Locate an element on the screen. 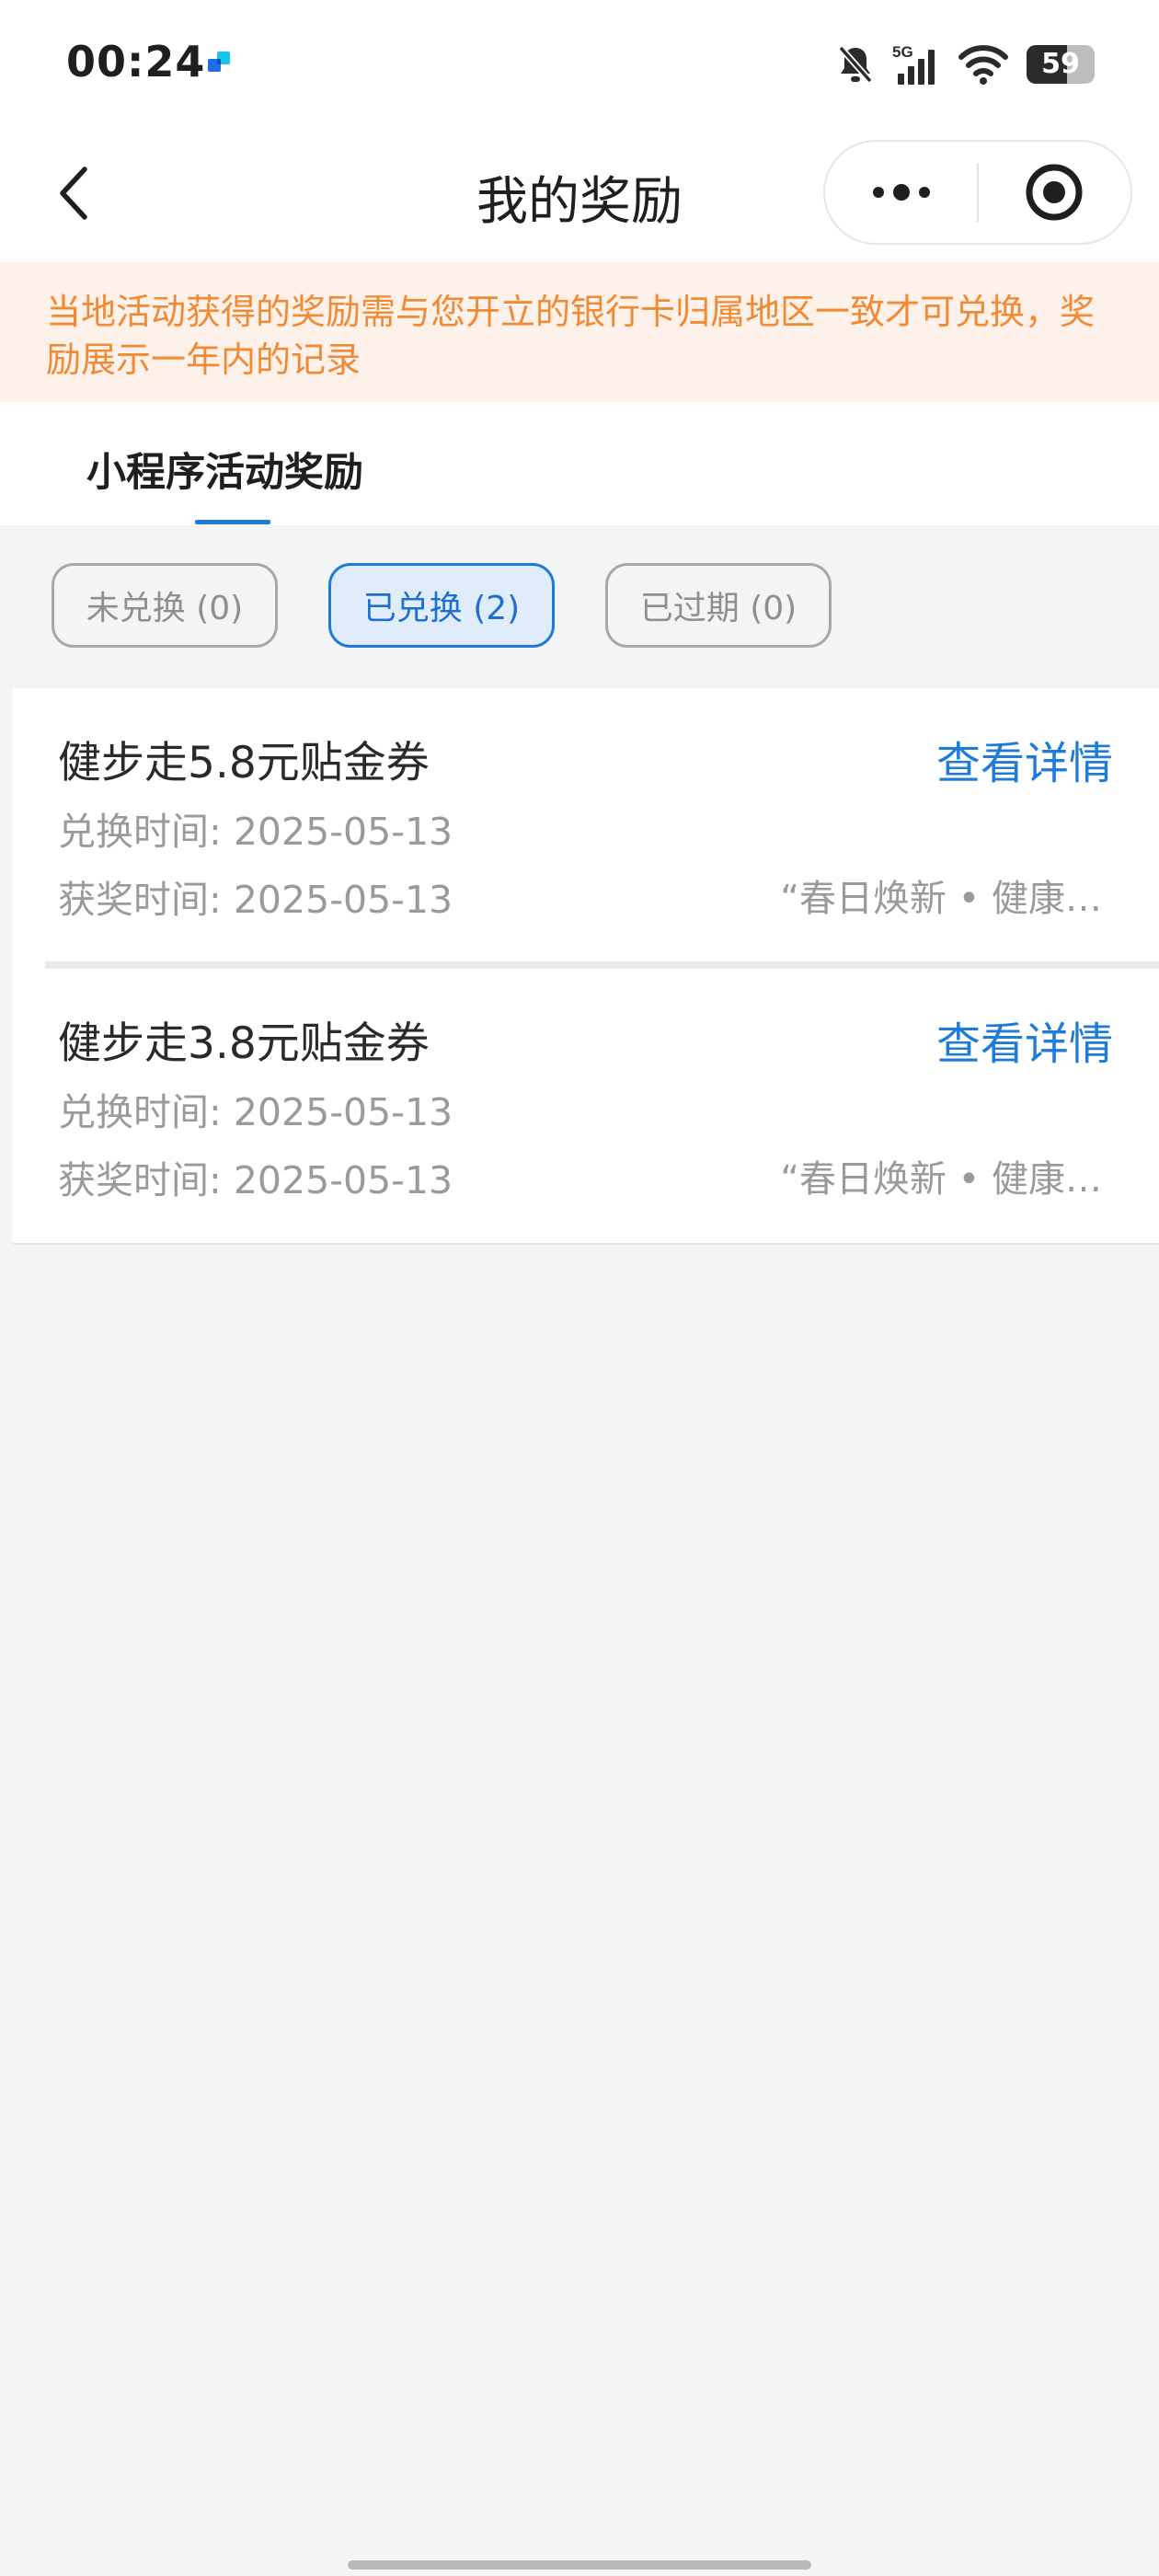 Image resolution: width=1159 pixels, height=2576 pixels. filter-redeemed: 已兑换 (2) is located at coordinates (441, 605).